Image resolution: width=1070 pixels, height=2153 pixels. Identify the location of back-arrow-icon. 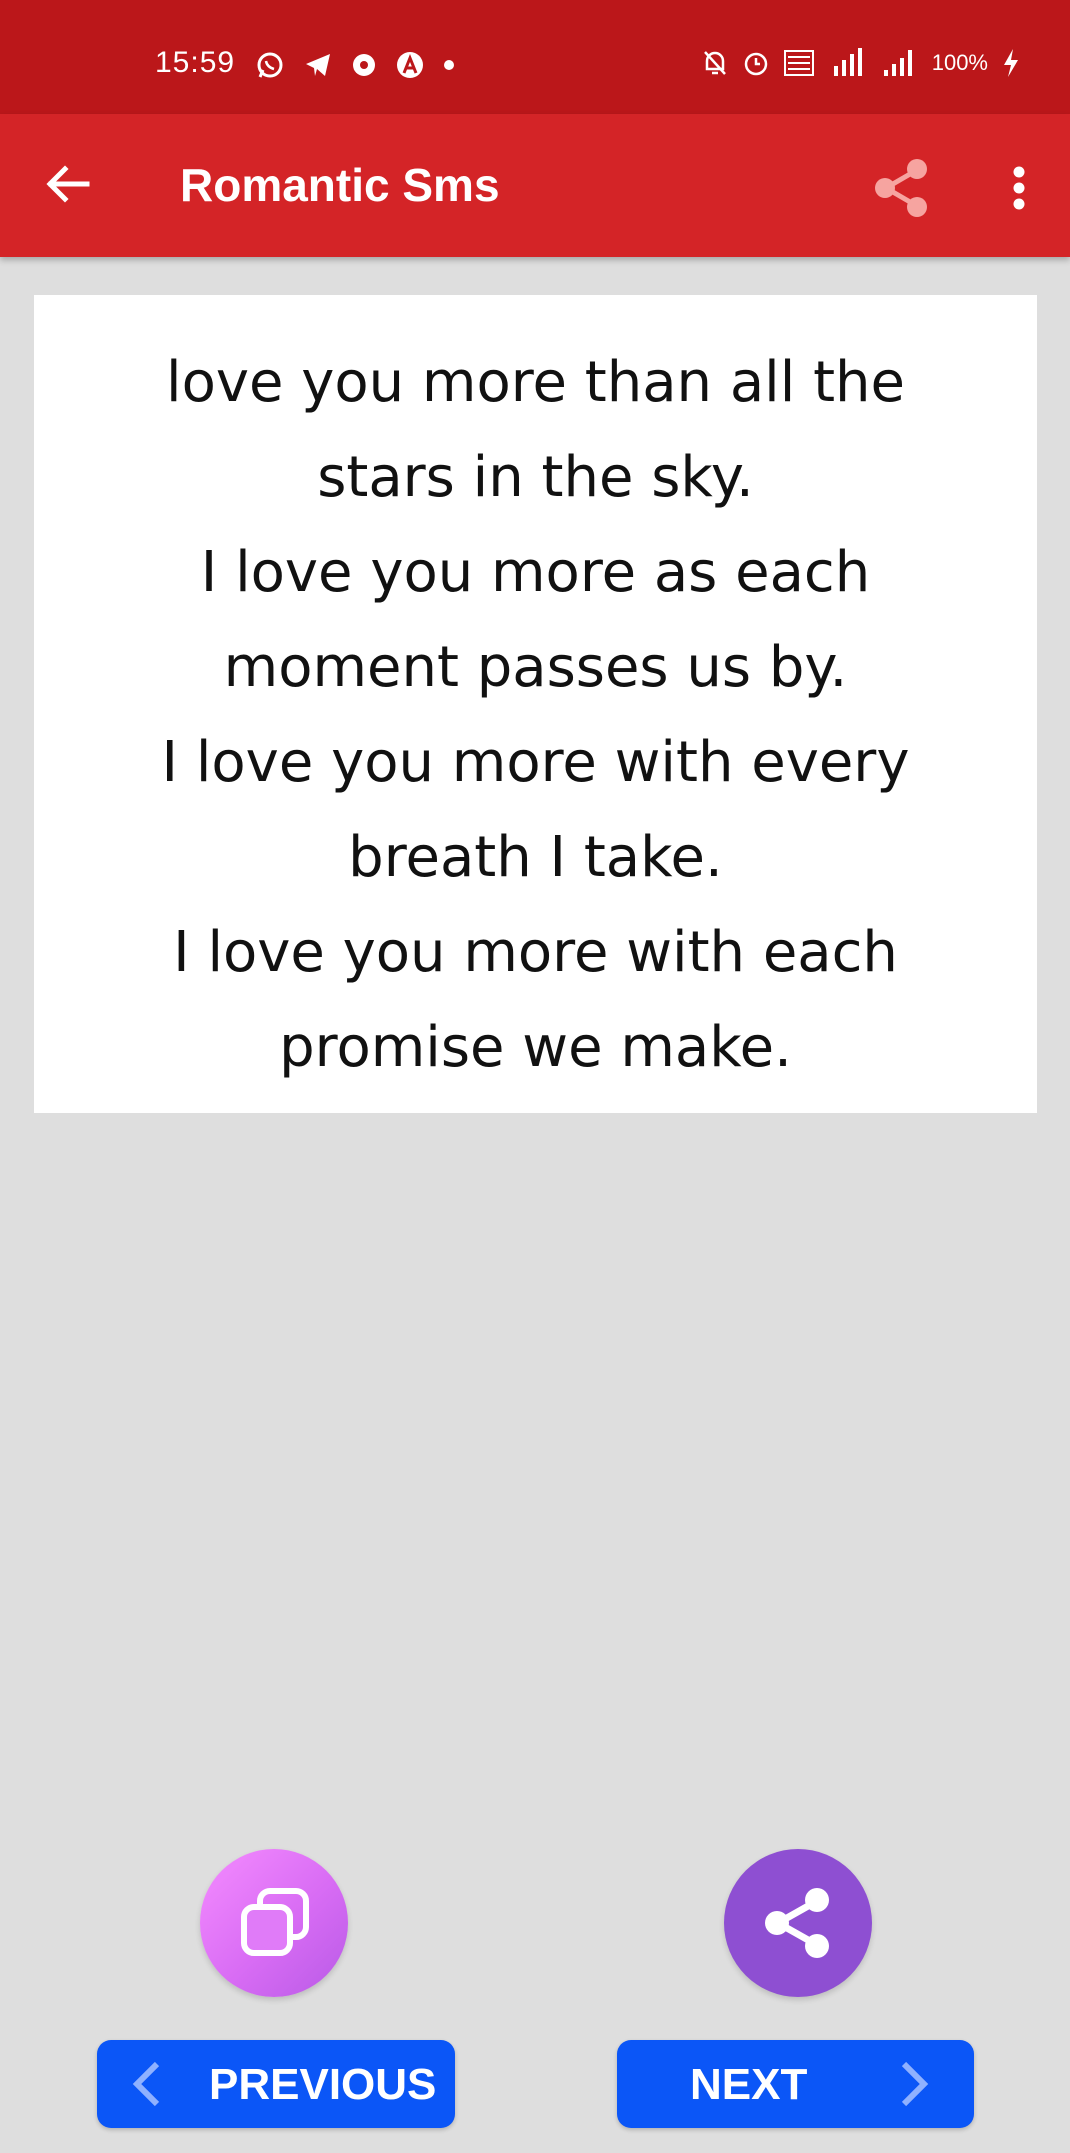
(68, 184).